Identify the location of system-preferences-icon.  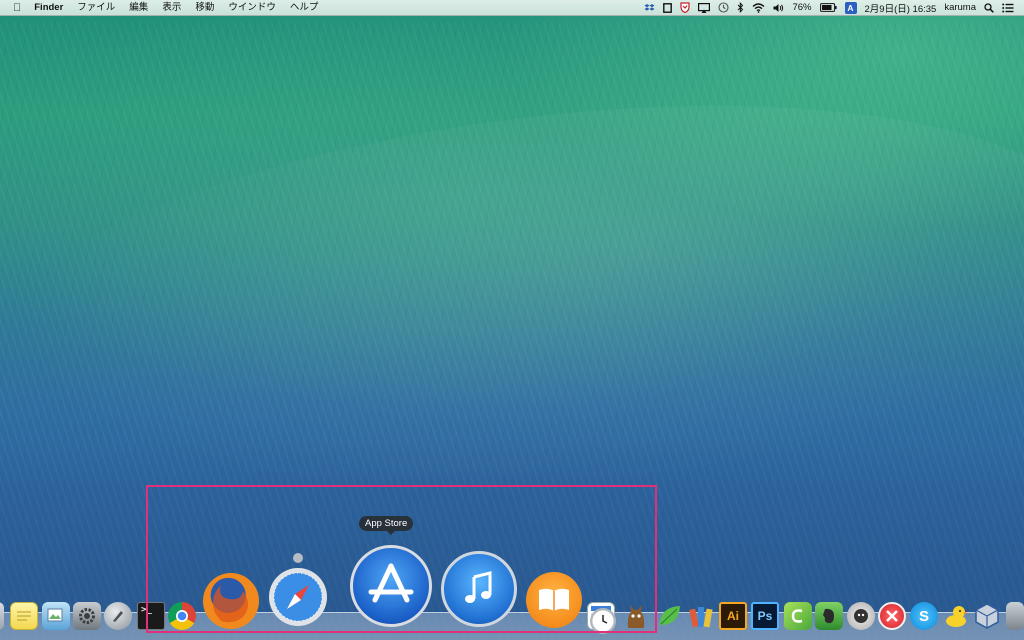
(87, 616).